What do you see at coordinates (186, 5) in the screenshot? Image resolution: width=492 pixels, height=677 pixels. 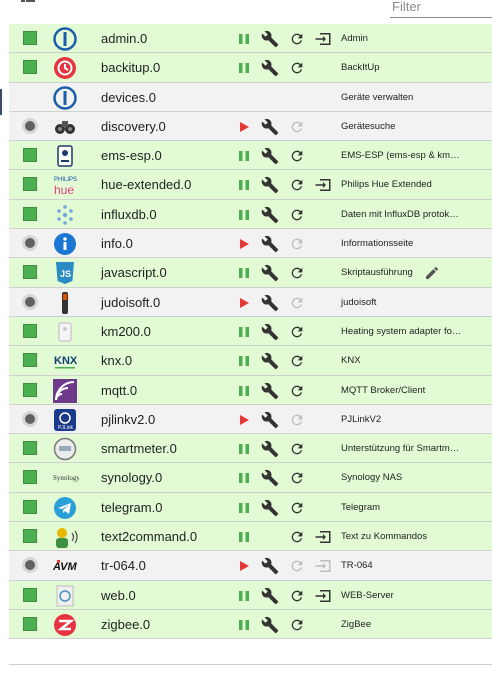 I see `more-icon` at bounding box center [186, 5].